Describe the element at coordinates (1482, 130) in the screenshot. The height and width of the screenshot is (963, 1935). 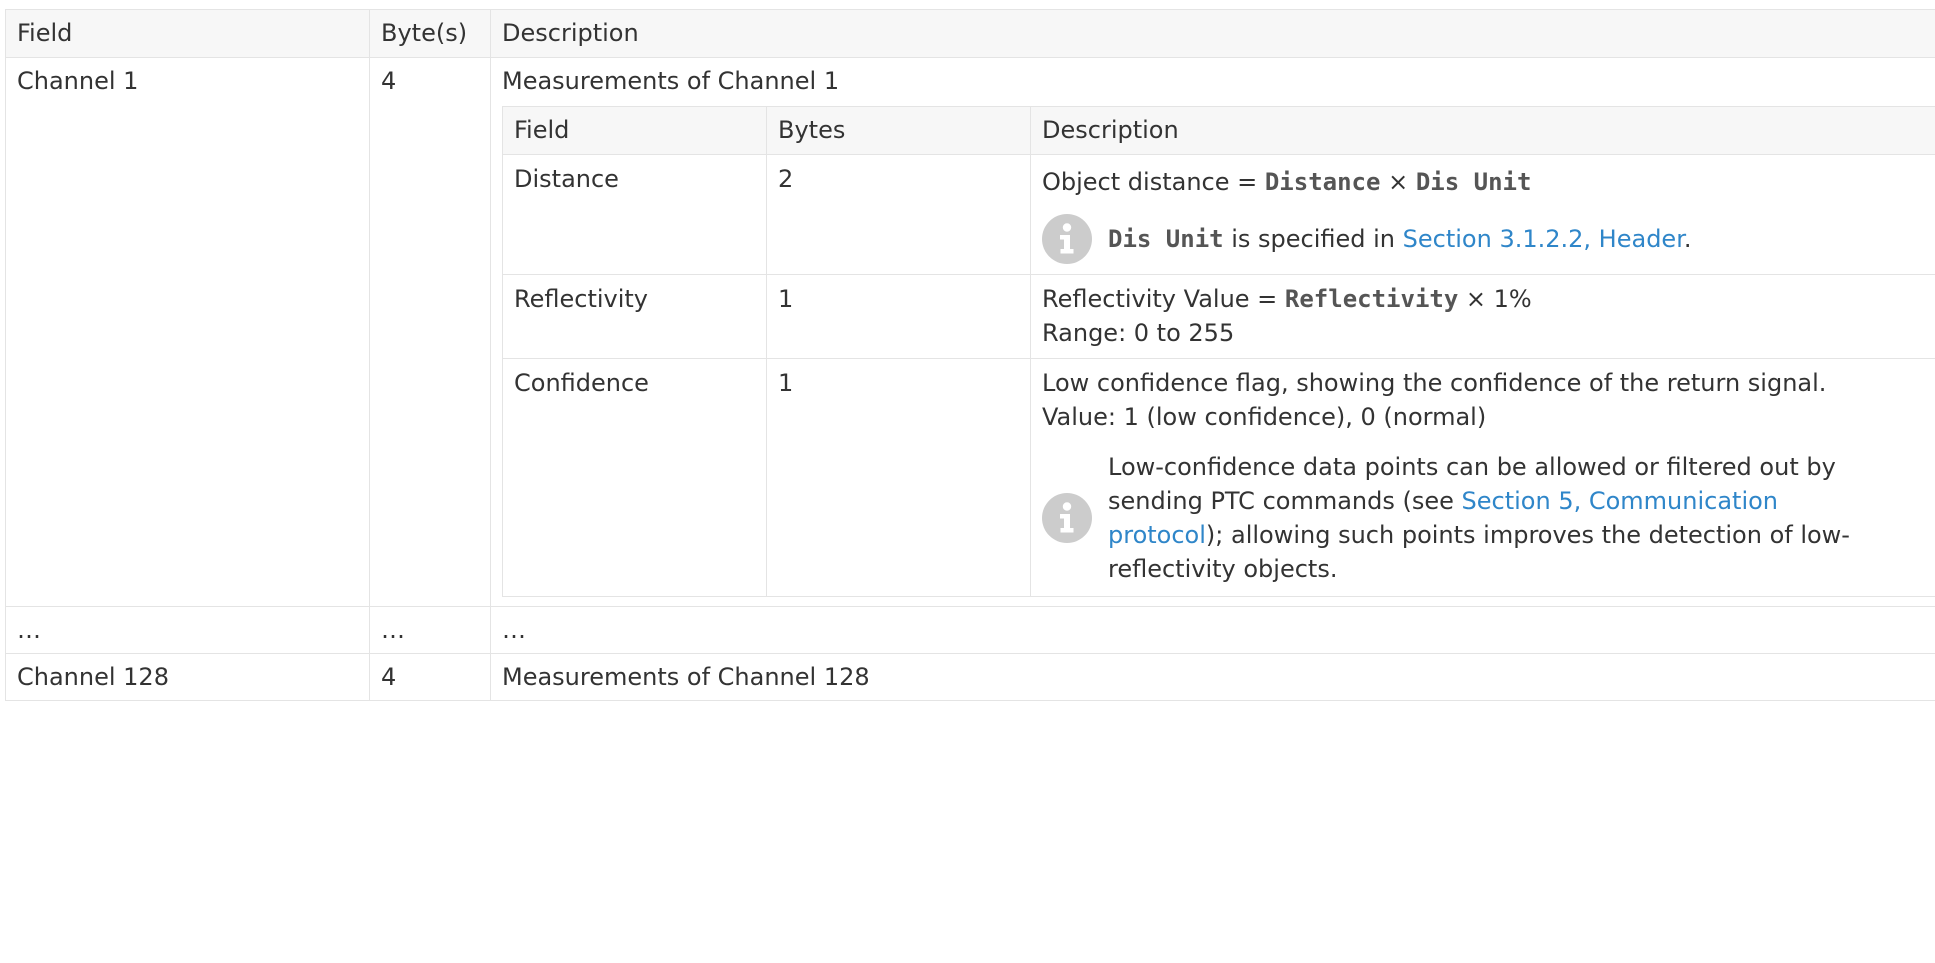
I see `subheader-description: Description` at that location.